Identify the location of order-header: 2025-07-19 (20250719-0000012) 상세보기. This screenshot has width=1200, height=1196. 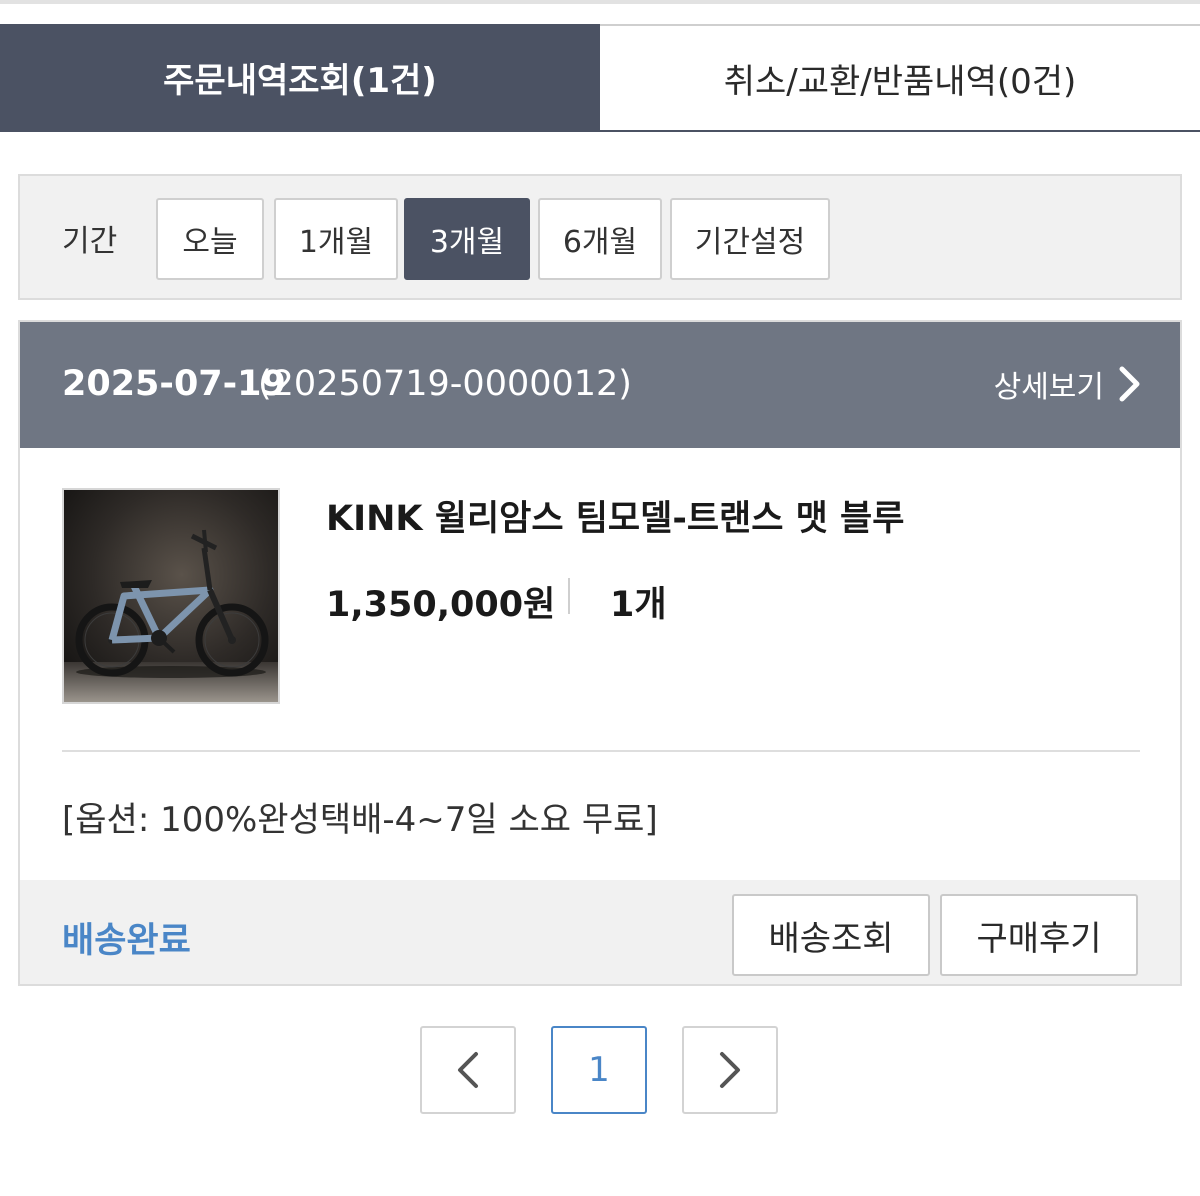
(600, 385).